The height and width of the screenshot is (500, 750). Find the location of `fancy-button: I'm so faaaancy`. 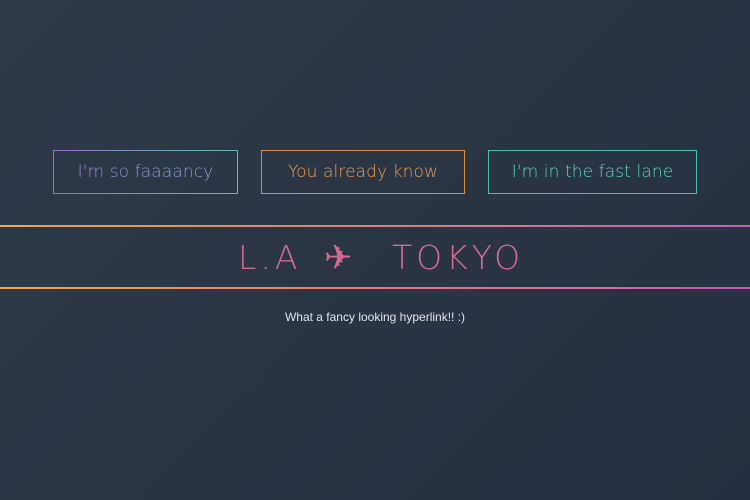

fancy-button: I'm so faaaancy is located at coordinates (145, 172).